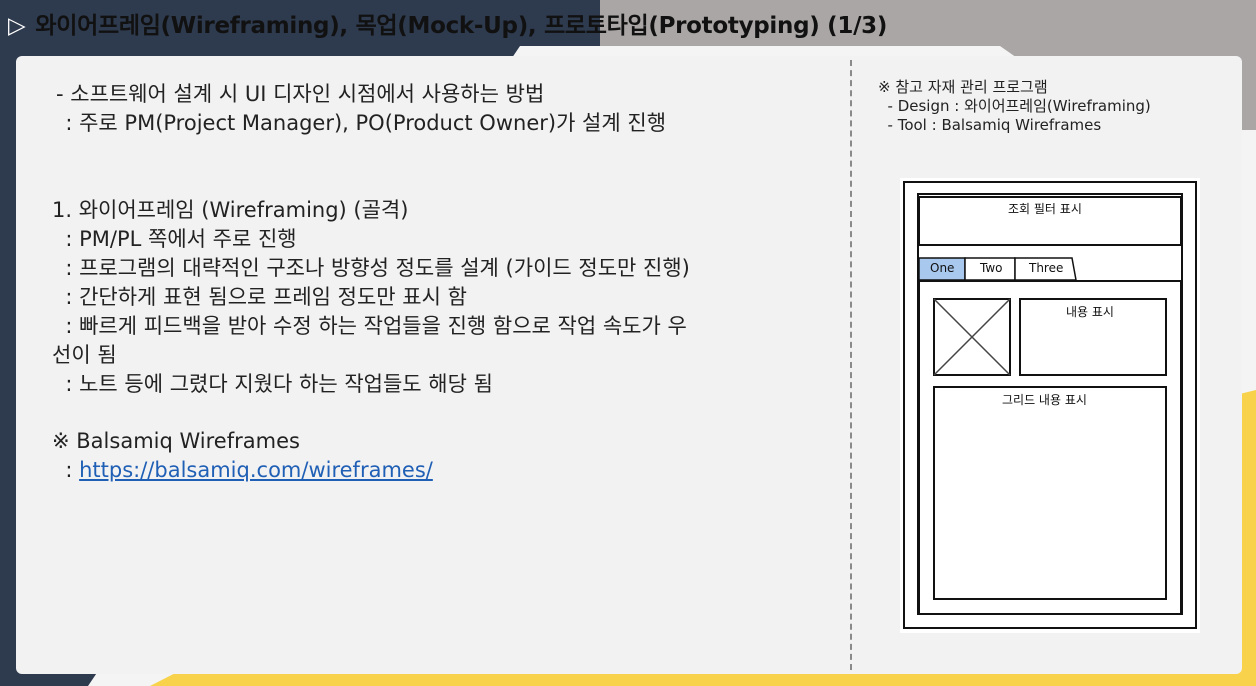  What do you see at coordinates (990, 125) in the screenshot?
I see `note-tool: - Tool : Balsamiq Wireframes` at bounding box center [990, 125].